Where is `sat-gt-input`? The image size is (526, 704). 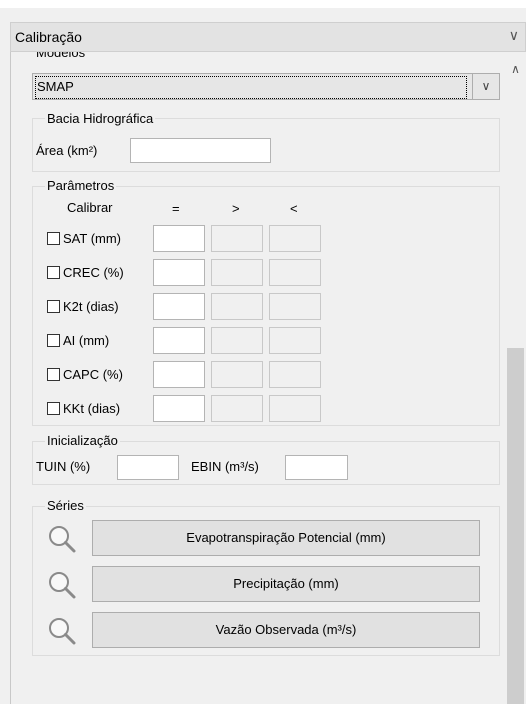 sat-gt-input is located at coordinates (237, 238).